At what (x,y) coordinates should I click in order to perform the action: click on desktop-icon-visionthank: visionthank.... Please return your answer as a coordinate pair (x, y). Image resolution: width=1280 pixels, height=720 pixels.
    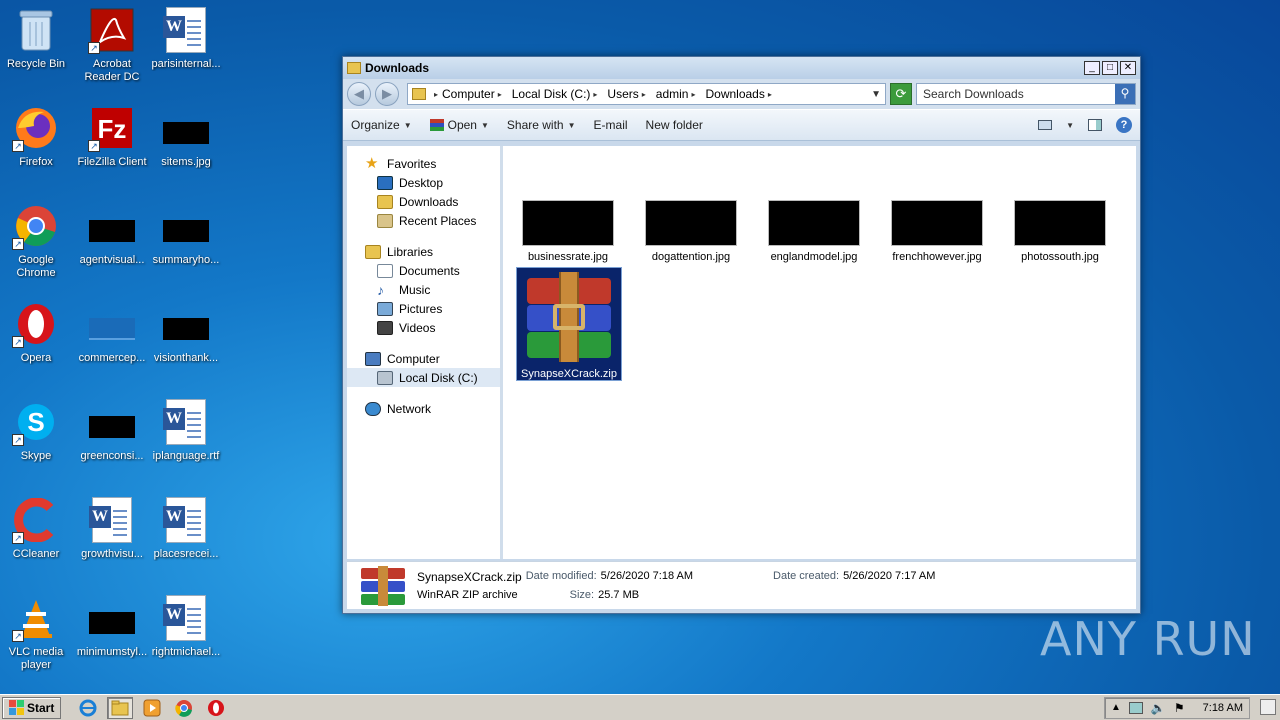
    Looking at the image, I should click on (186, 332).